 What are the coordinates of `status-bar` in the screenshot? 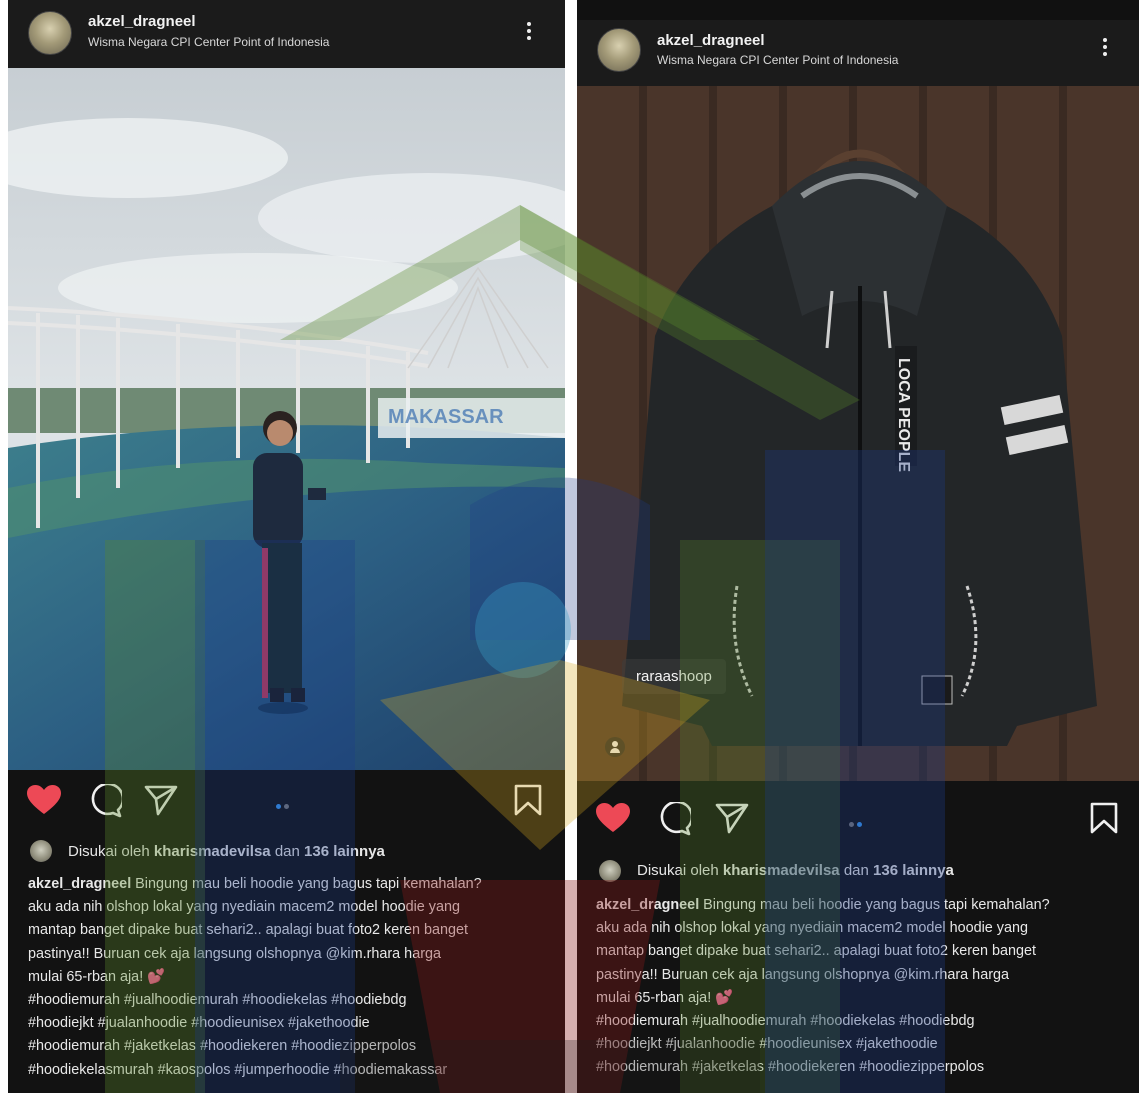 It's located at (858, 10).